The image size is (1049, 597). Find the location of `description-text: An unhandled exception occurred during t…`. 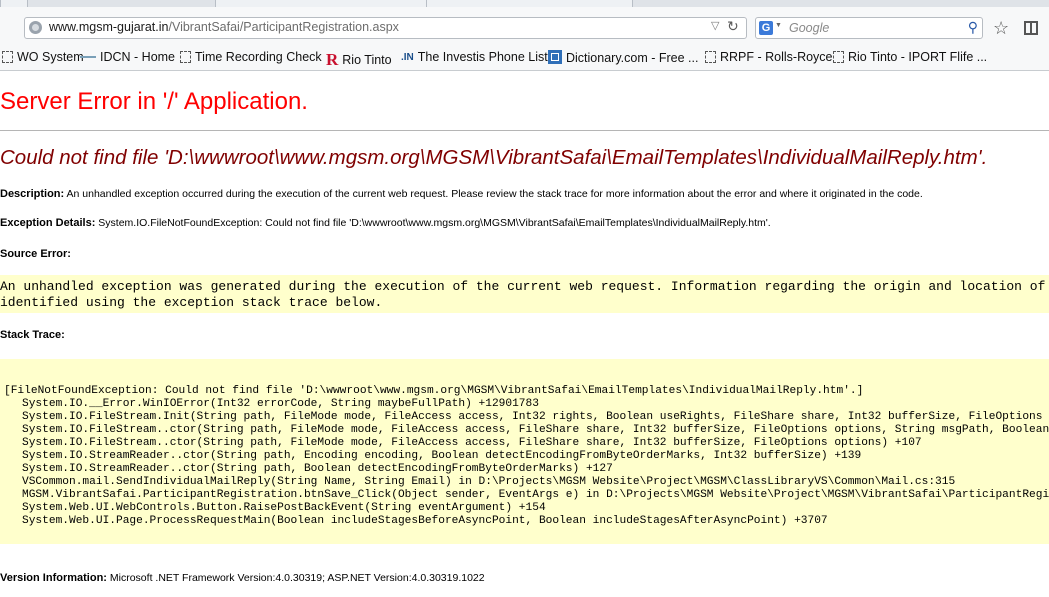

description-text: An unhandled exception occurred during t… is located at coordinates (494, 194).